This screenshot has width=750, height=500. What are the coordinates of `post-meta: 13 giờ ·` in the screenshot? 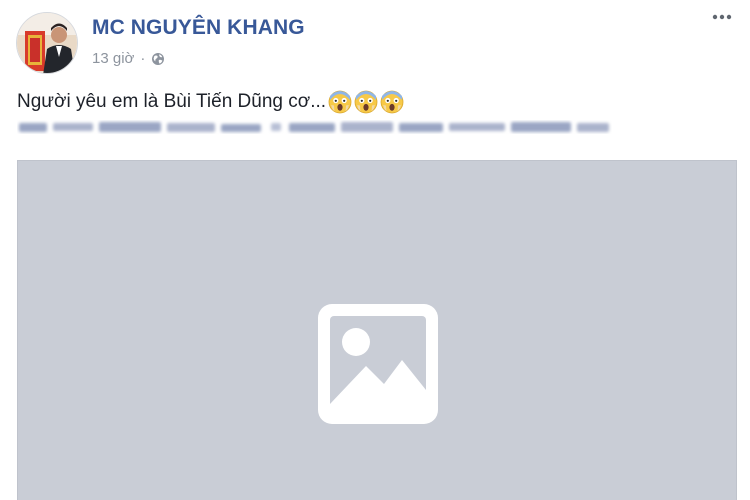 It's located at (128, 58).